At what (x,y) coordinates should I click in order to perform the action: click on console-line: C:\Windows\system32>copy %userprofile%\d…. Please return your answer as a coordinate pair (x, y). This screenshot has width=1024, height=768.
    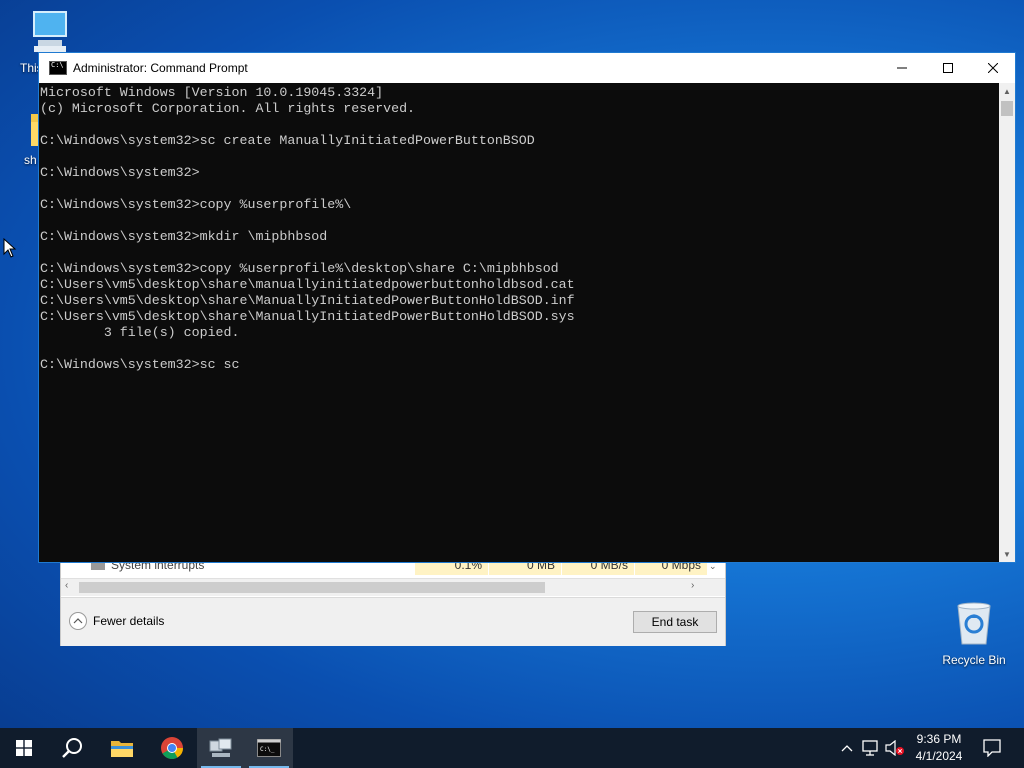
    Looking at the image, I should click on (299, 268).